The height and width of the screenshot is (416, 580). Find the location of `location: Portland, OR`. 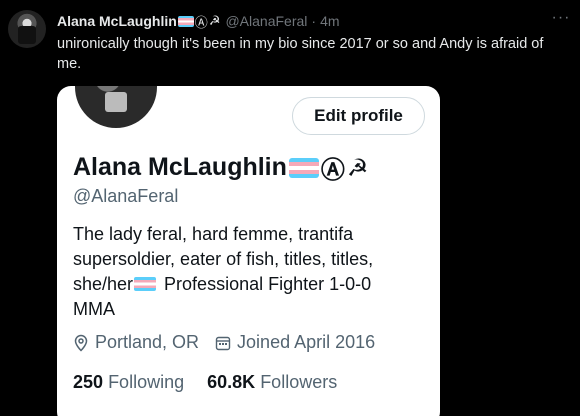

location: Portland, OR is located at coordinates (136, 342).